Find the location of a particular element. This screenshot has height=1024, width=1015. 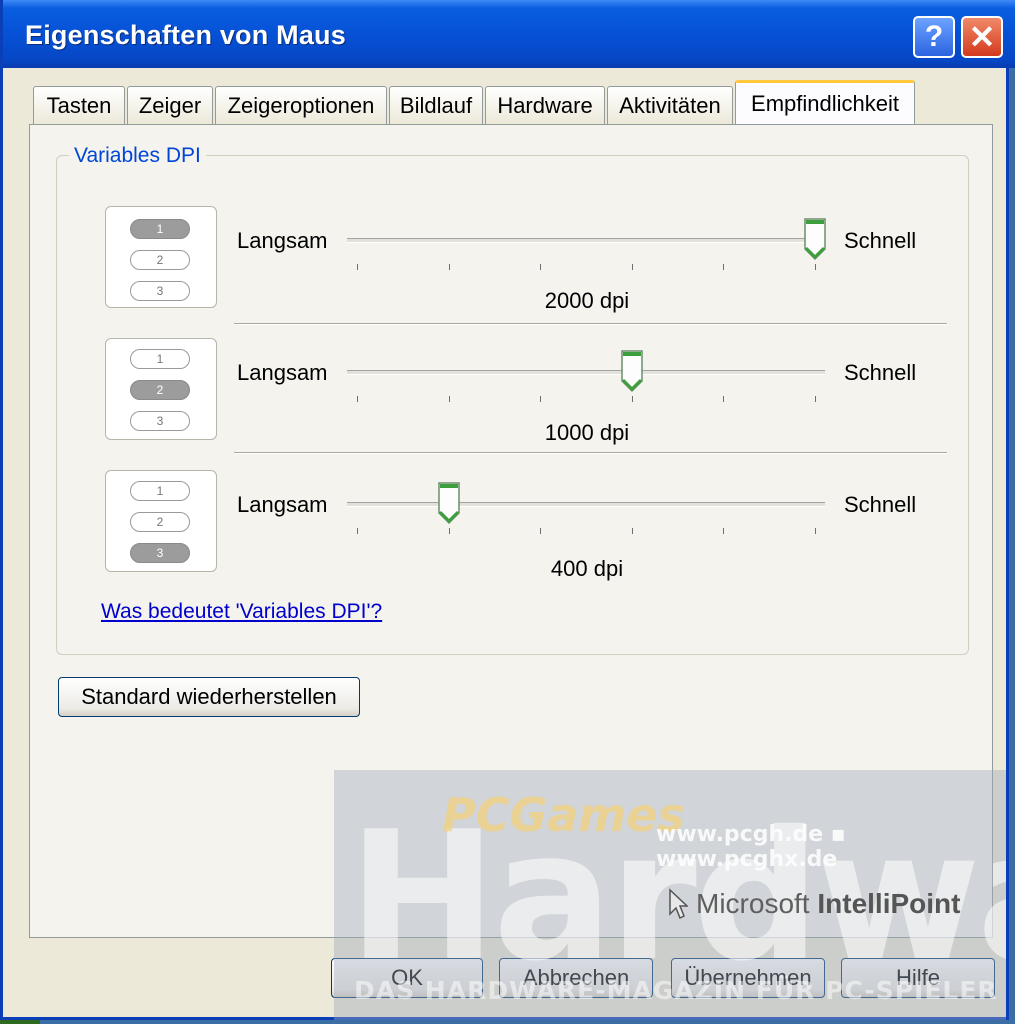

dpi-value: 1000 dpi is located at coordinates (587, 432).